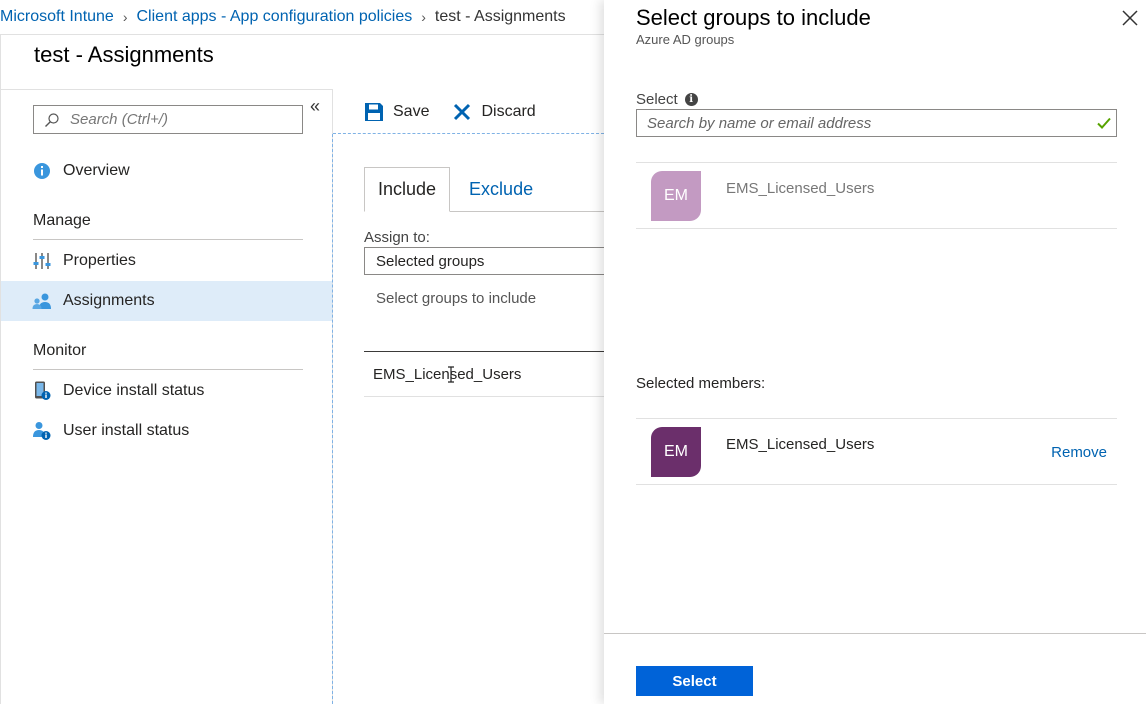 The image size is (1146, 704). I want to click on divider, so click(332, 419).